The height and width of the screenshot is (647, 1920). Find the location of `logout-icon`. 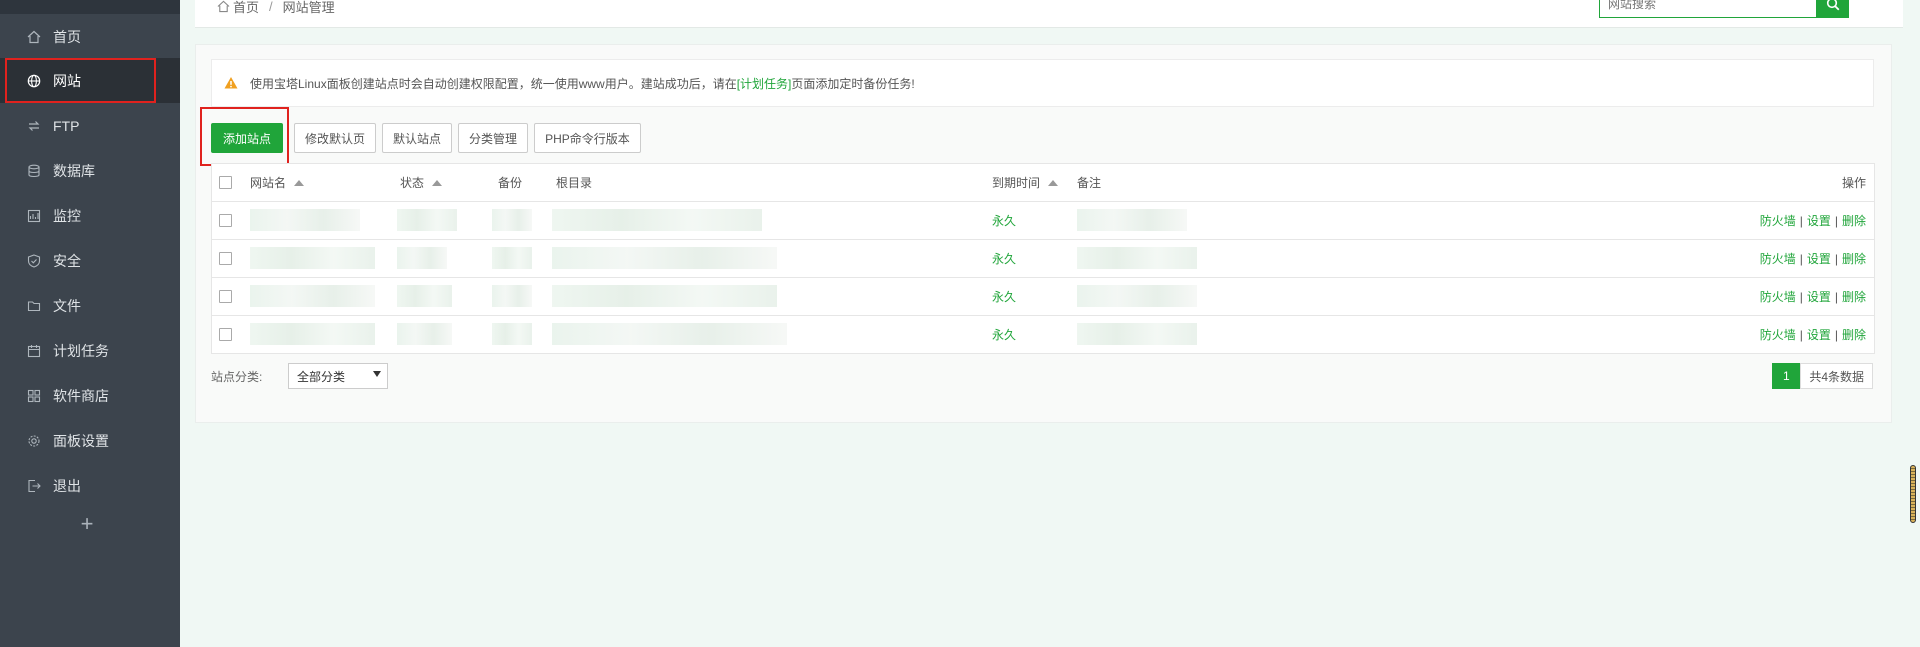

logout-icon is located at coordinates (34, 486).